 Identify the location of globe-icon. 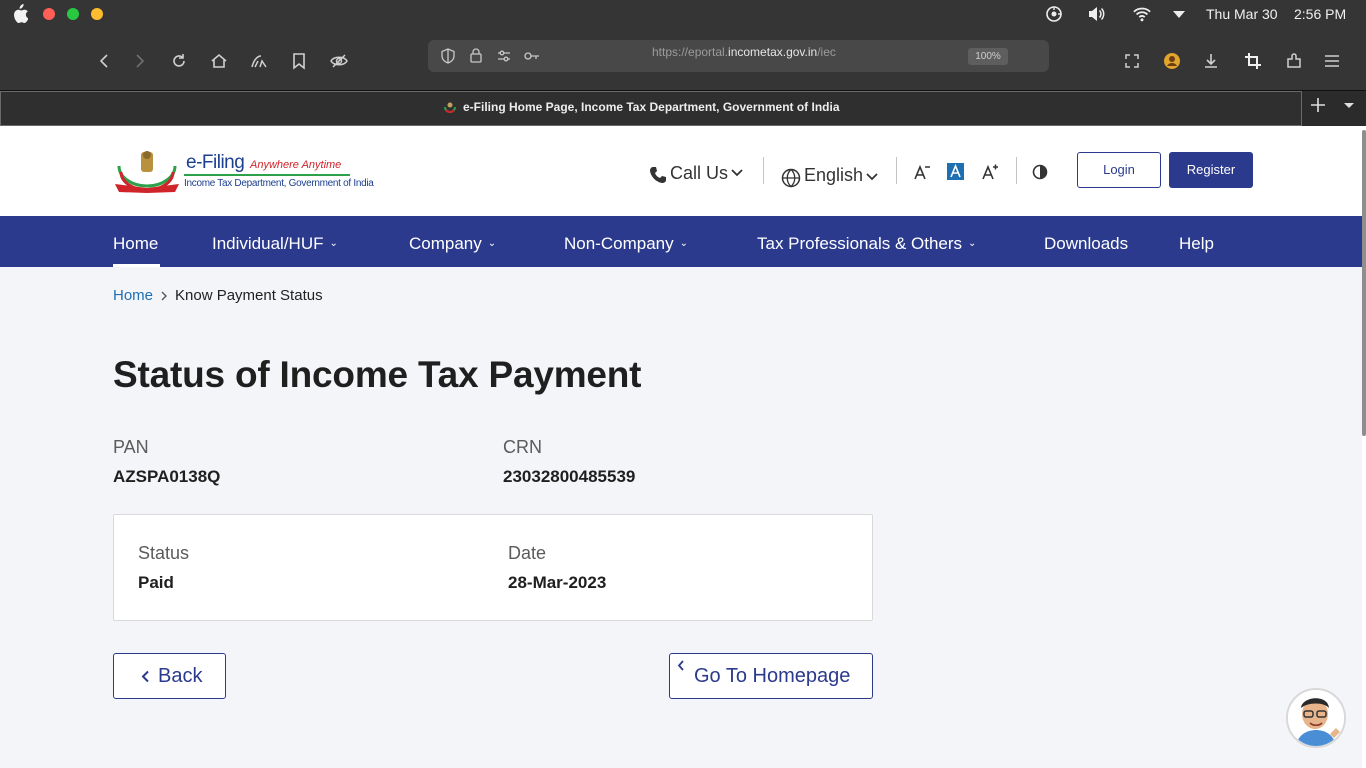
(791, 178).